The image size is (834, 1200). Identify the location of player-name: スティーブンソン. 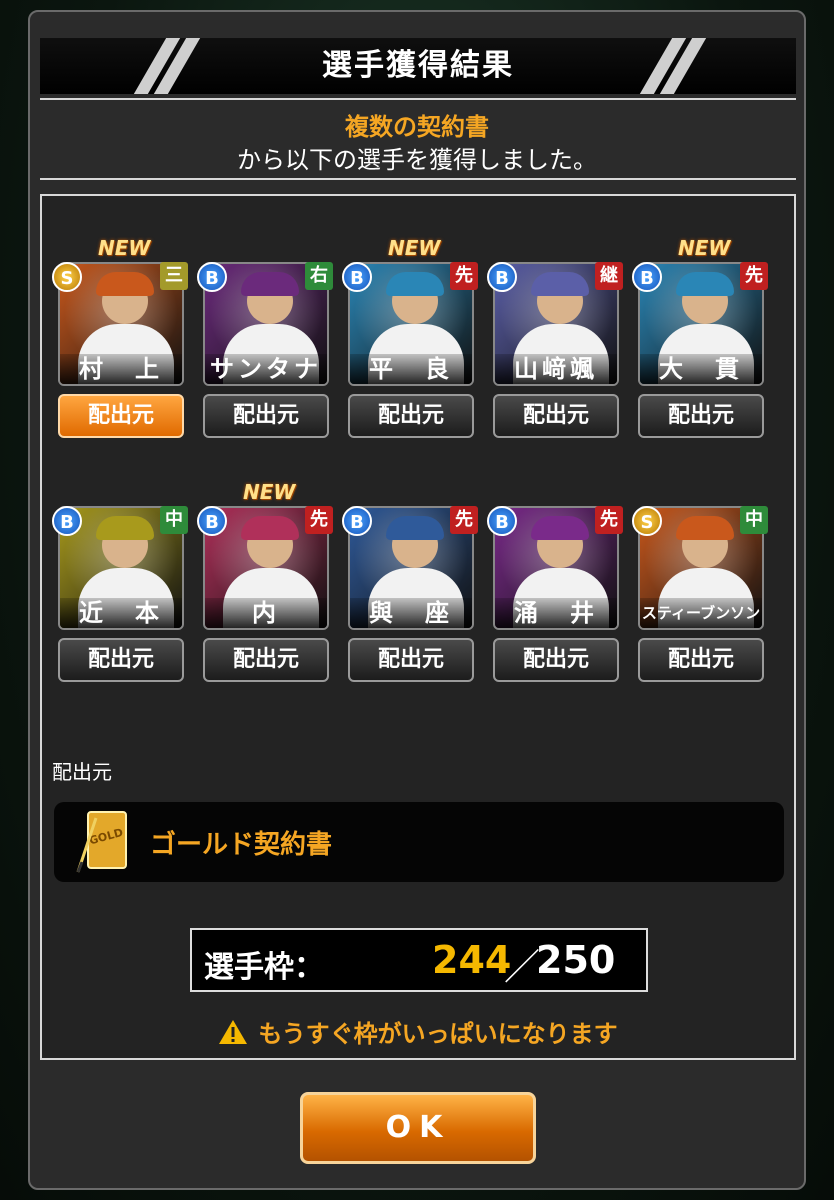
(701, 613).